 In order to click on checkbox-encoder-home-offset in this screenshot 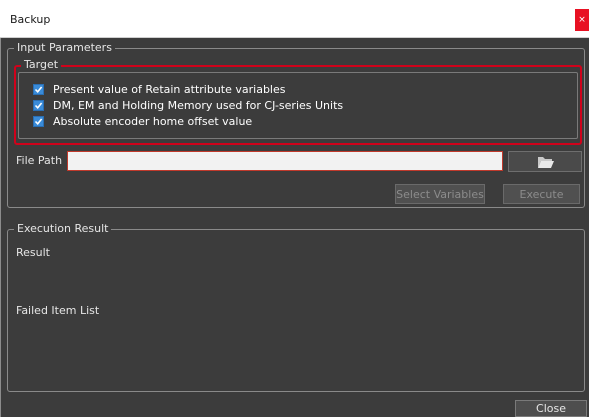, I will do `click(38, 121)`.